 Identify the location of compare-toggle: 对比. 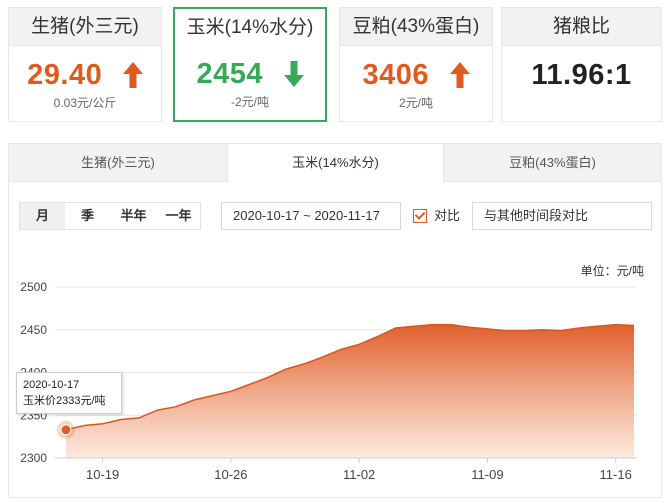
(436, 216).